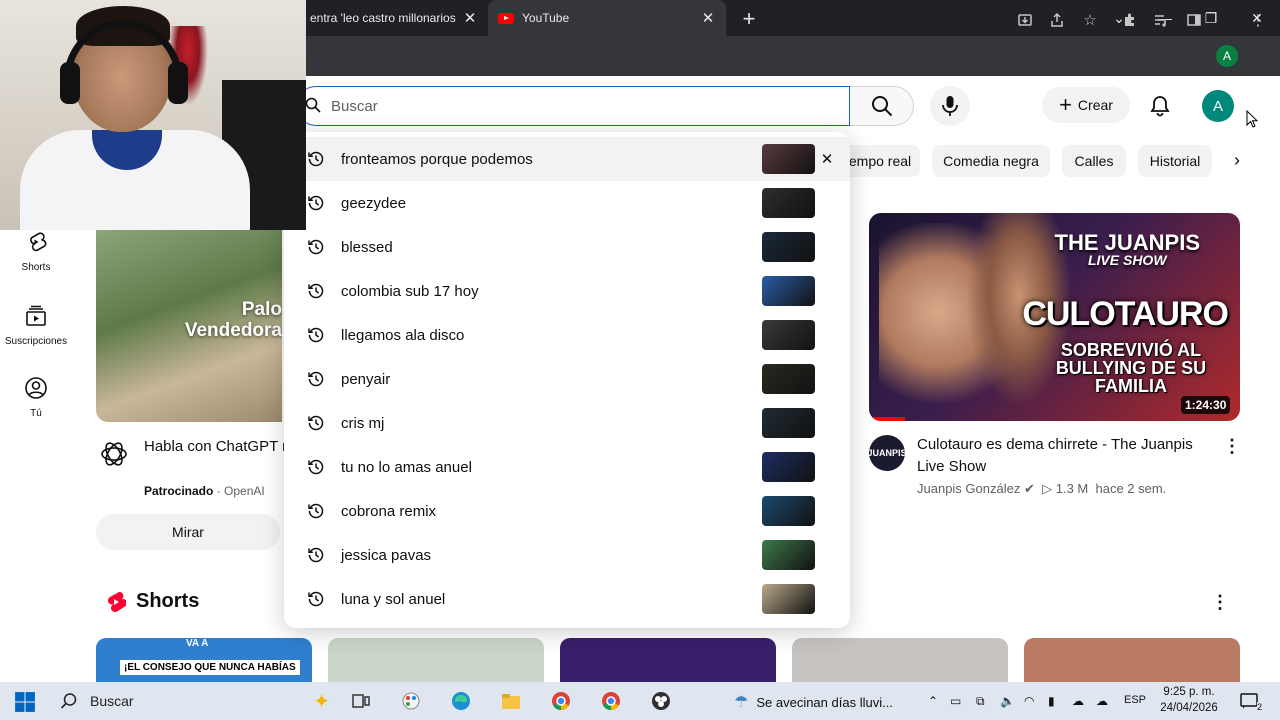 The height and width of the screenshot is (720, 1280). I want to click on search-suggestion: fronteamos porque podemos ✕, so click(567, 159).